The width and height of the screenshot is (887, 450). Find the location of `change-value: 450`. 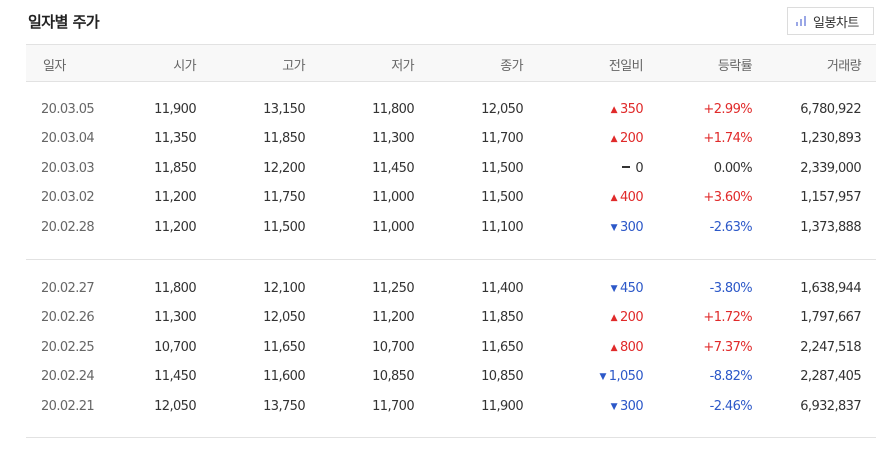

change-value: 450 is located at coordinates (631, 288).